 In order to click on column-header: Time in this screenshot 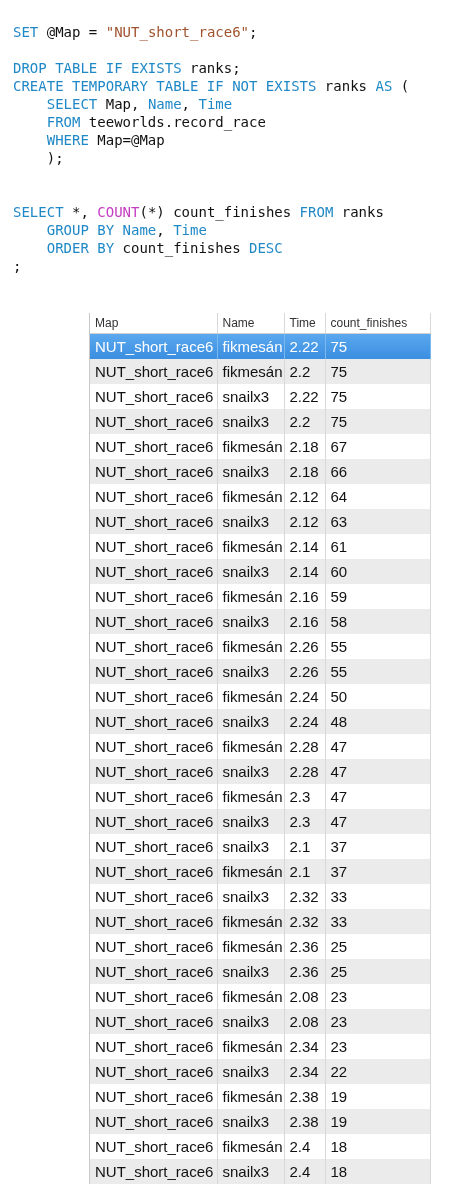, I will do `click(304, 323)`.